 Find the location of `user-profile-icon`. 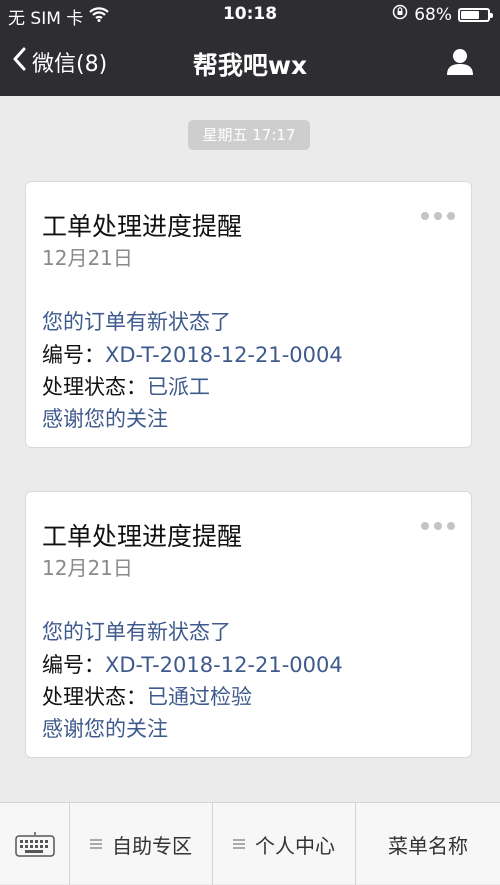

user-profile-icon is located at coordinates (460, 62).